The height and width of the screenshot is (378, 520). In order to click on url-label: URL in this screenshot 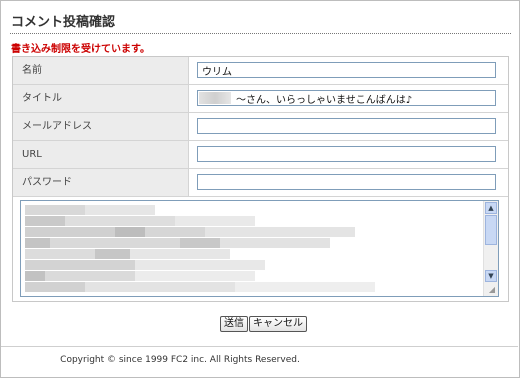, I will do `click(101, 154)`.